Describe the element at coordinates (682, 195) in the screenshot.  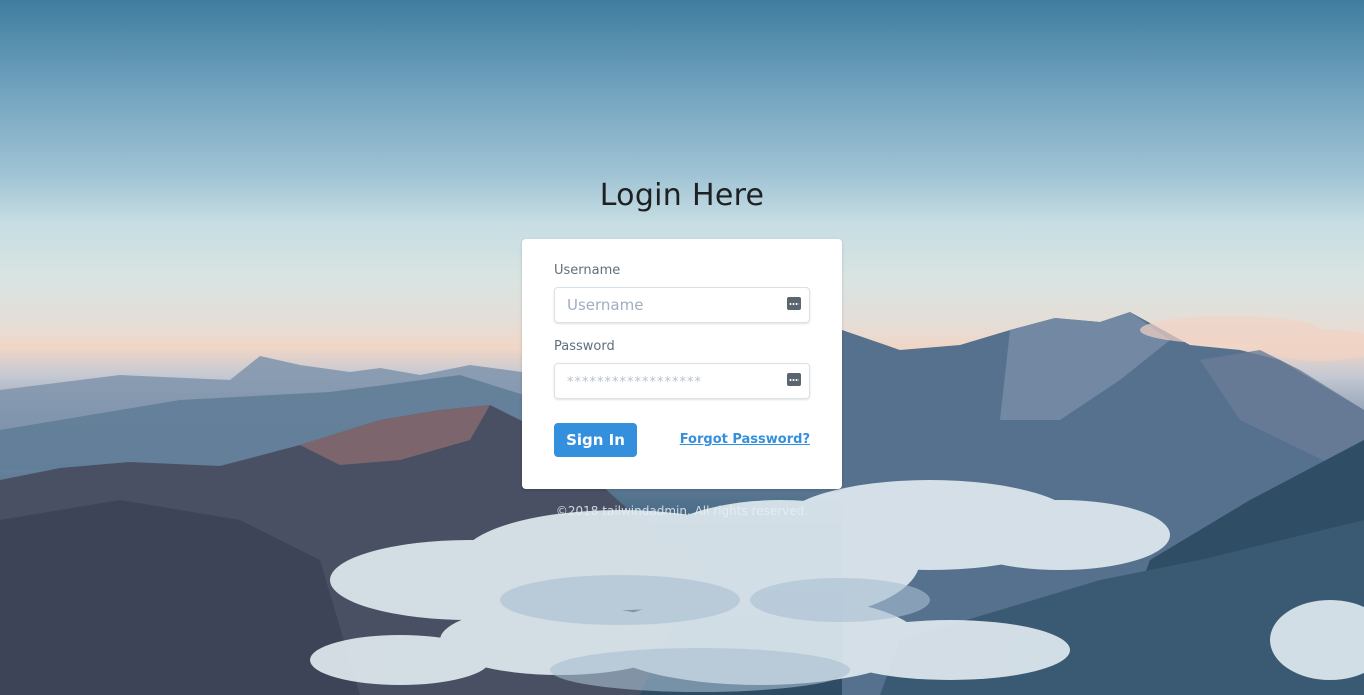
I see `page-title: Login Here` at that location.